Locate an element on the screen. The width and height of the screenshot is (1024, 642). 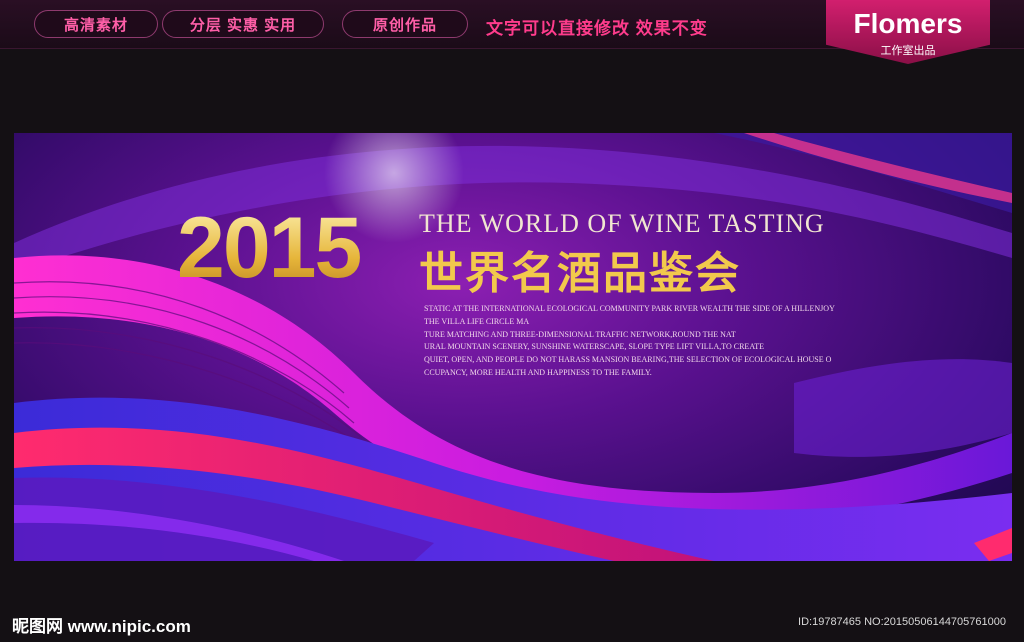
banner-chinese-title: 世界名酒品鉴会 is located at coordinates (580, 273).